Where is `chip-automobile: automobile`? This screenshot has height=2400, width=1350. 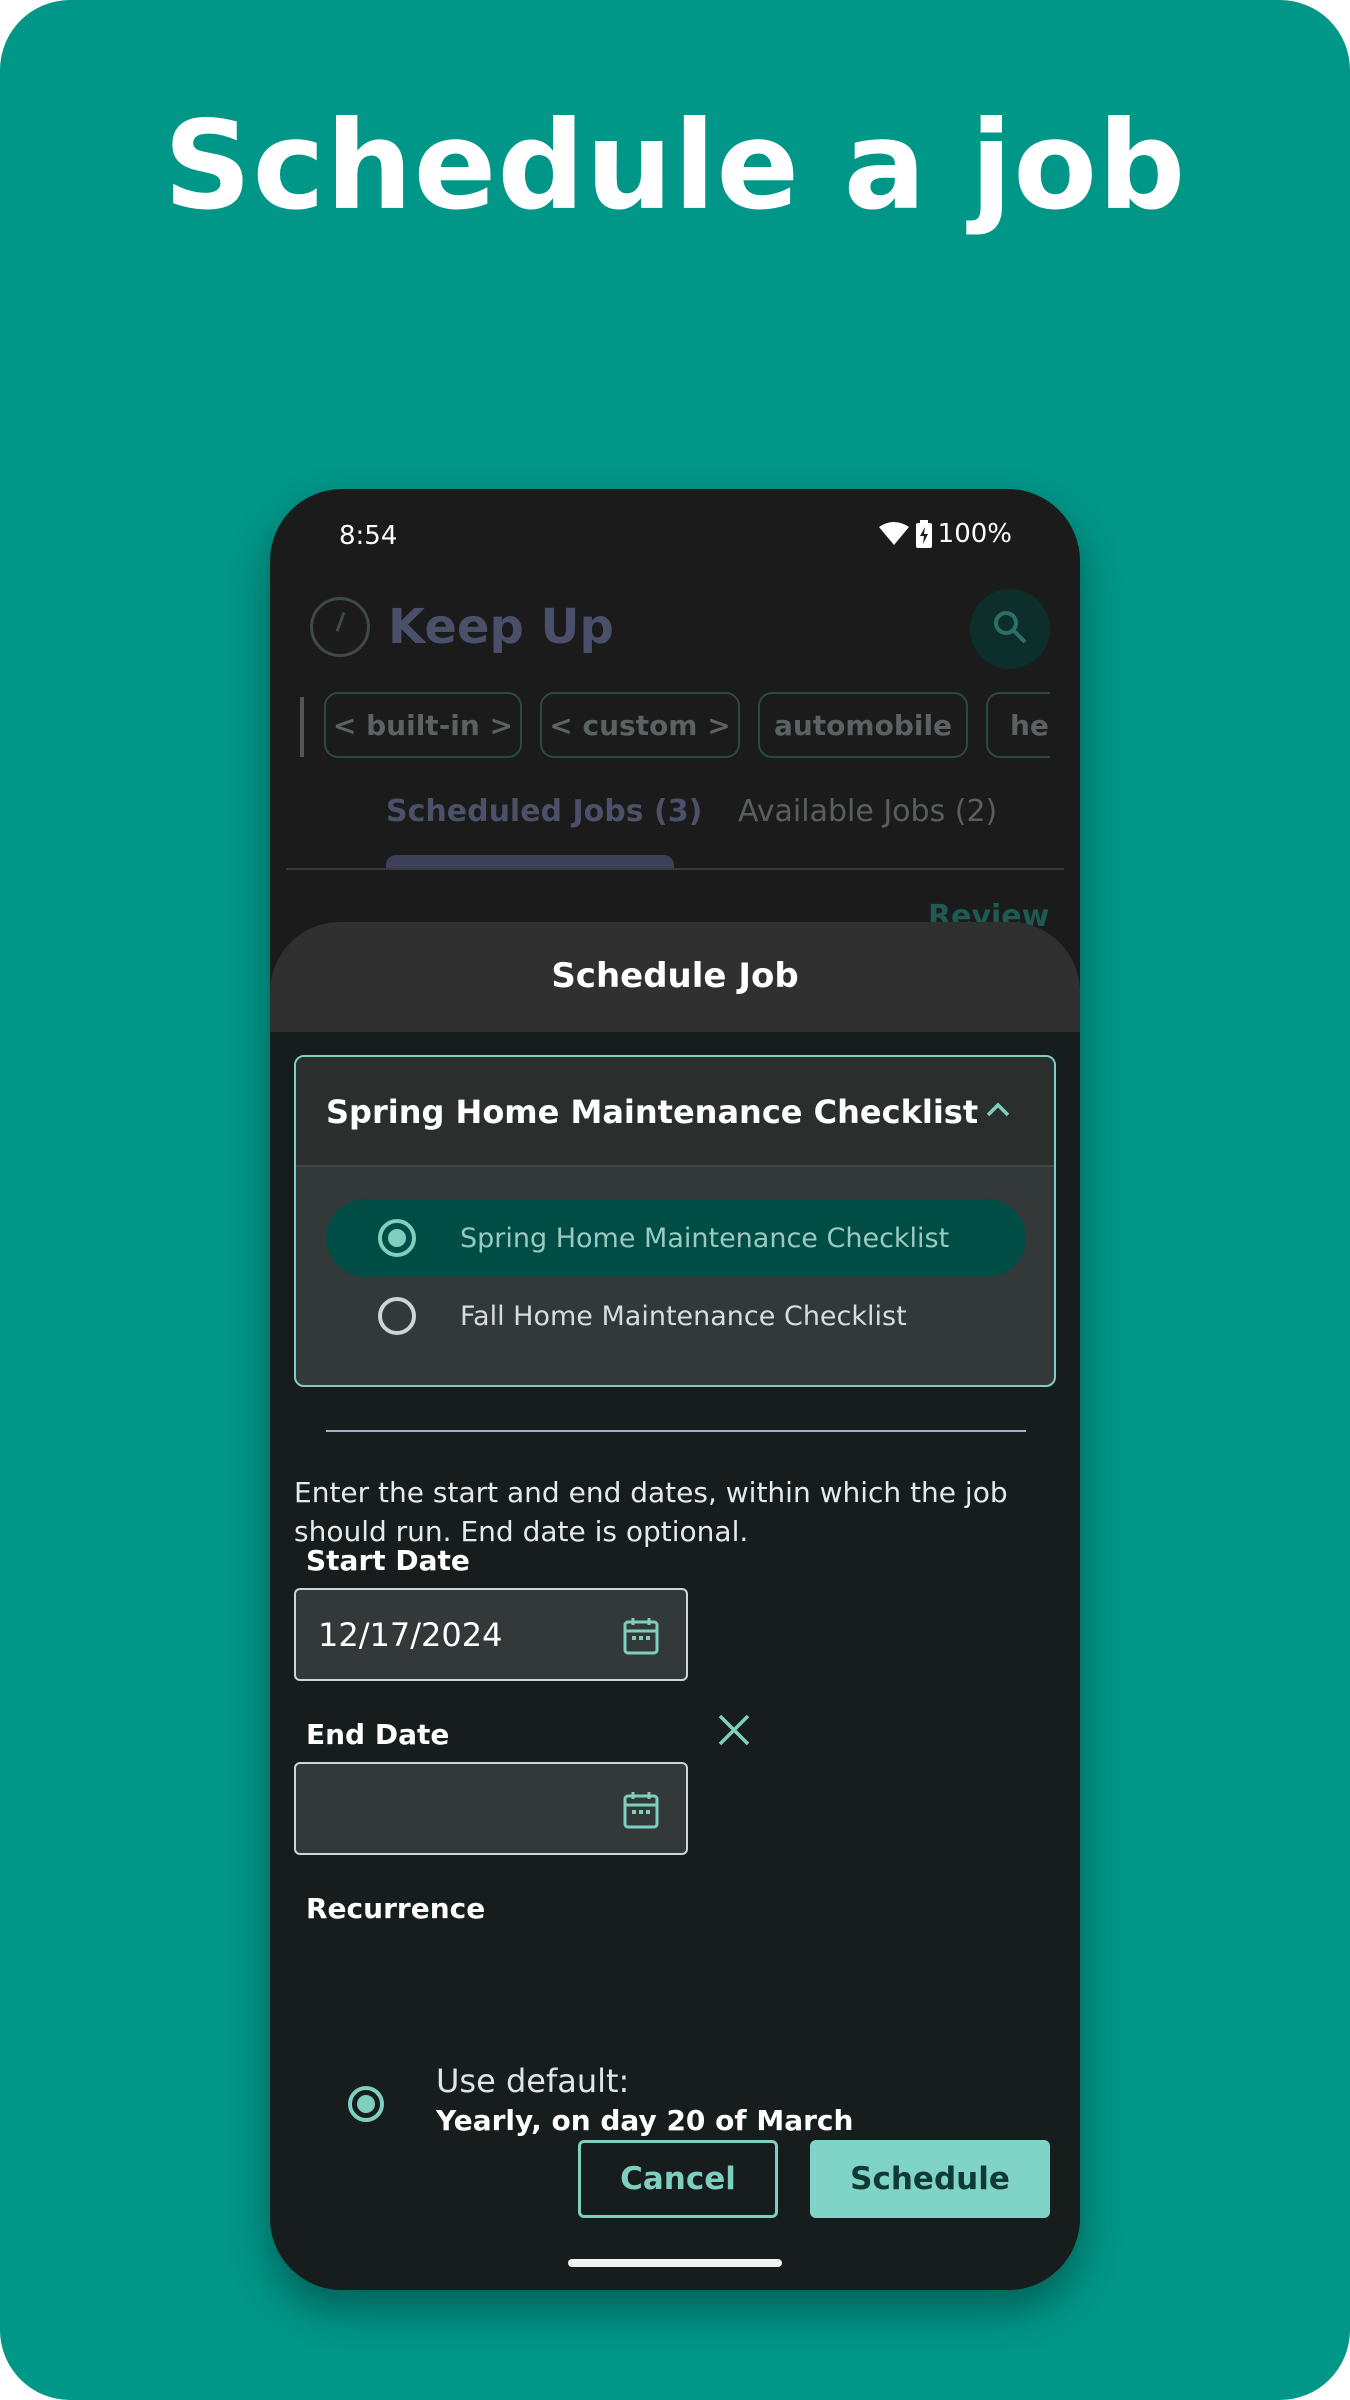 chip-automobile: automobile is located at coordinates (863, 725).